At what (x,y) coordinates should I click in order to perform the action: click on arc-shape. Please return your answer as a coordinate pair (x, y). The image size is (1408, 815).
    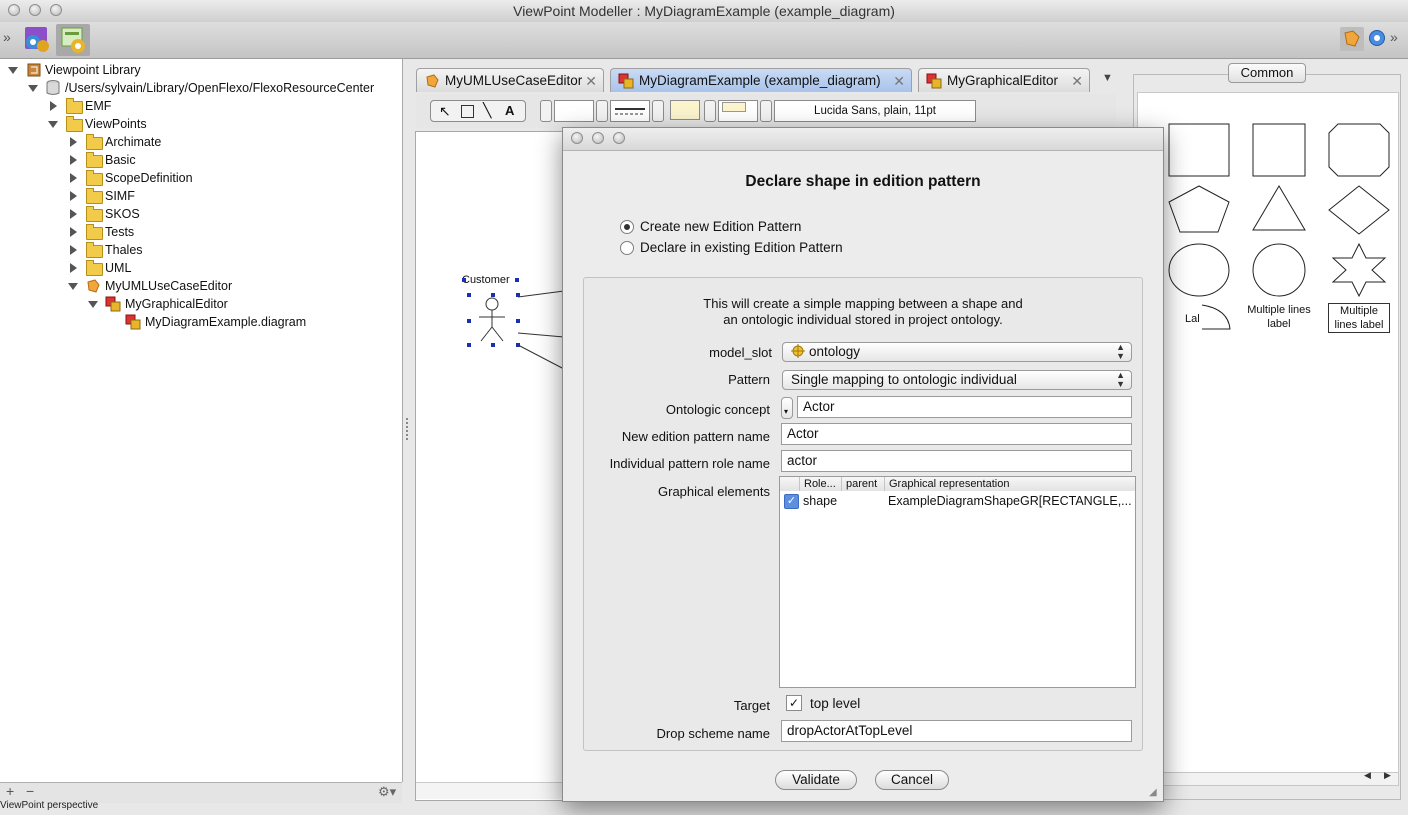
    Looking at the image, I should click on (1216, 317).